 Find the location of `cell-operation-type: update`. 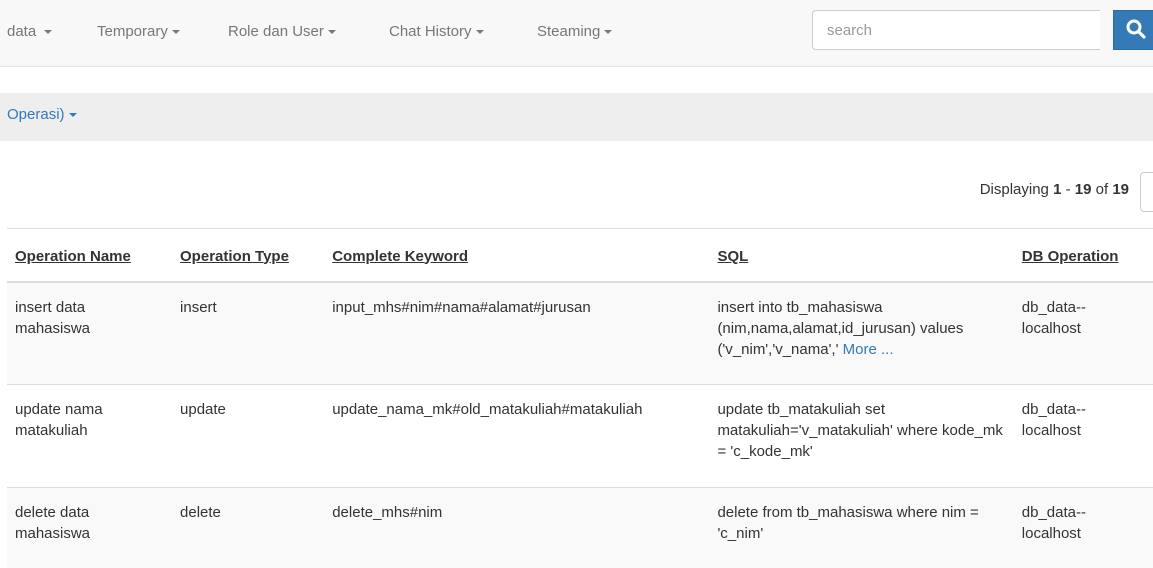

cell-operation-type: update is located at coordinates (248, 436).